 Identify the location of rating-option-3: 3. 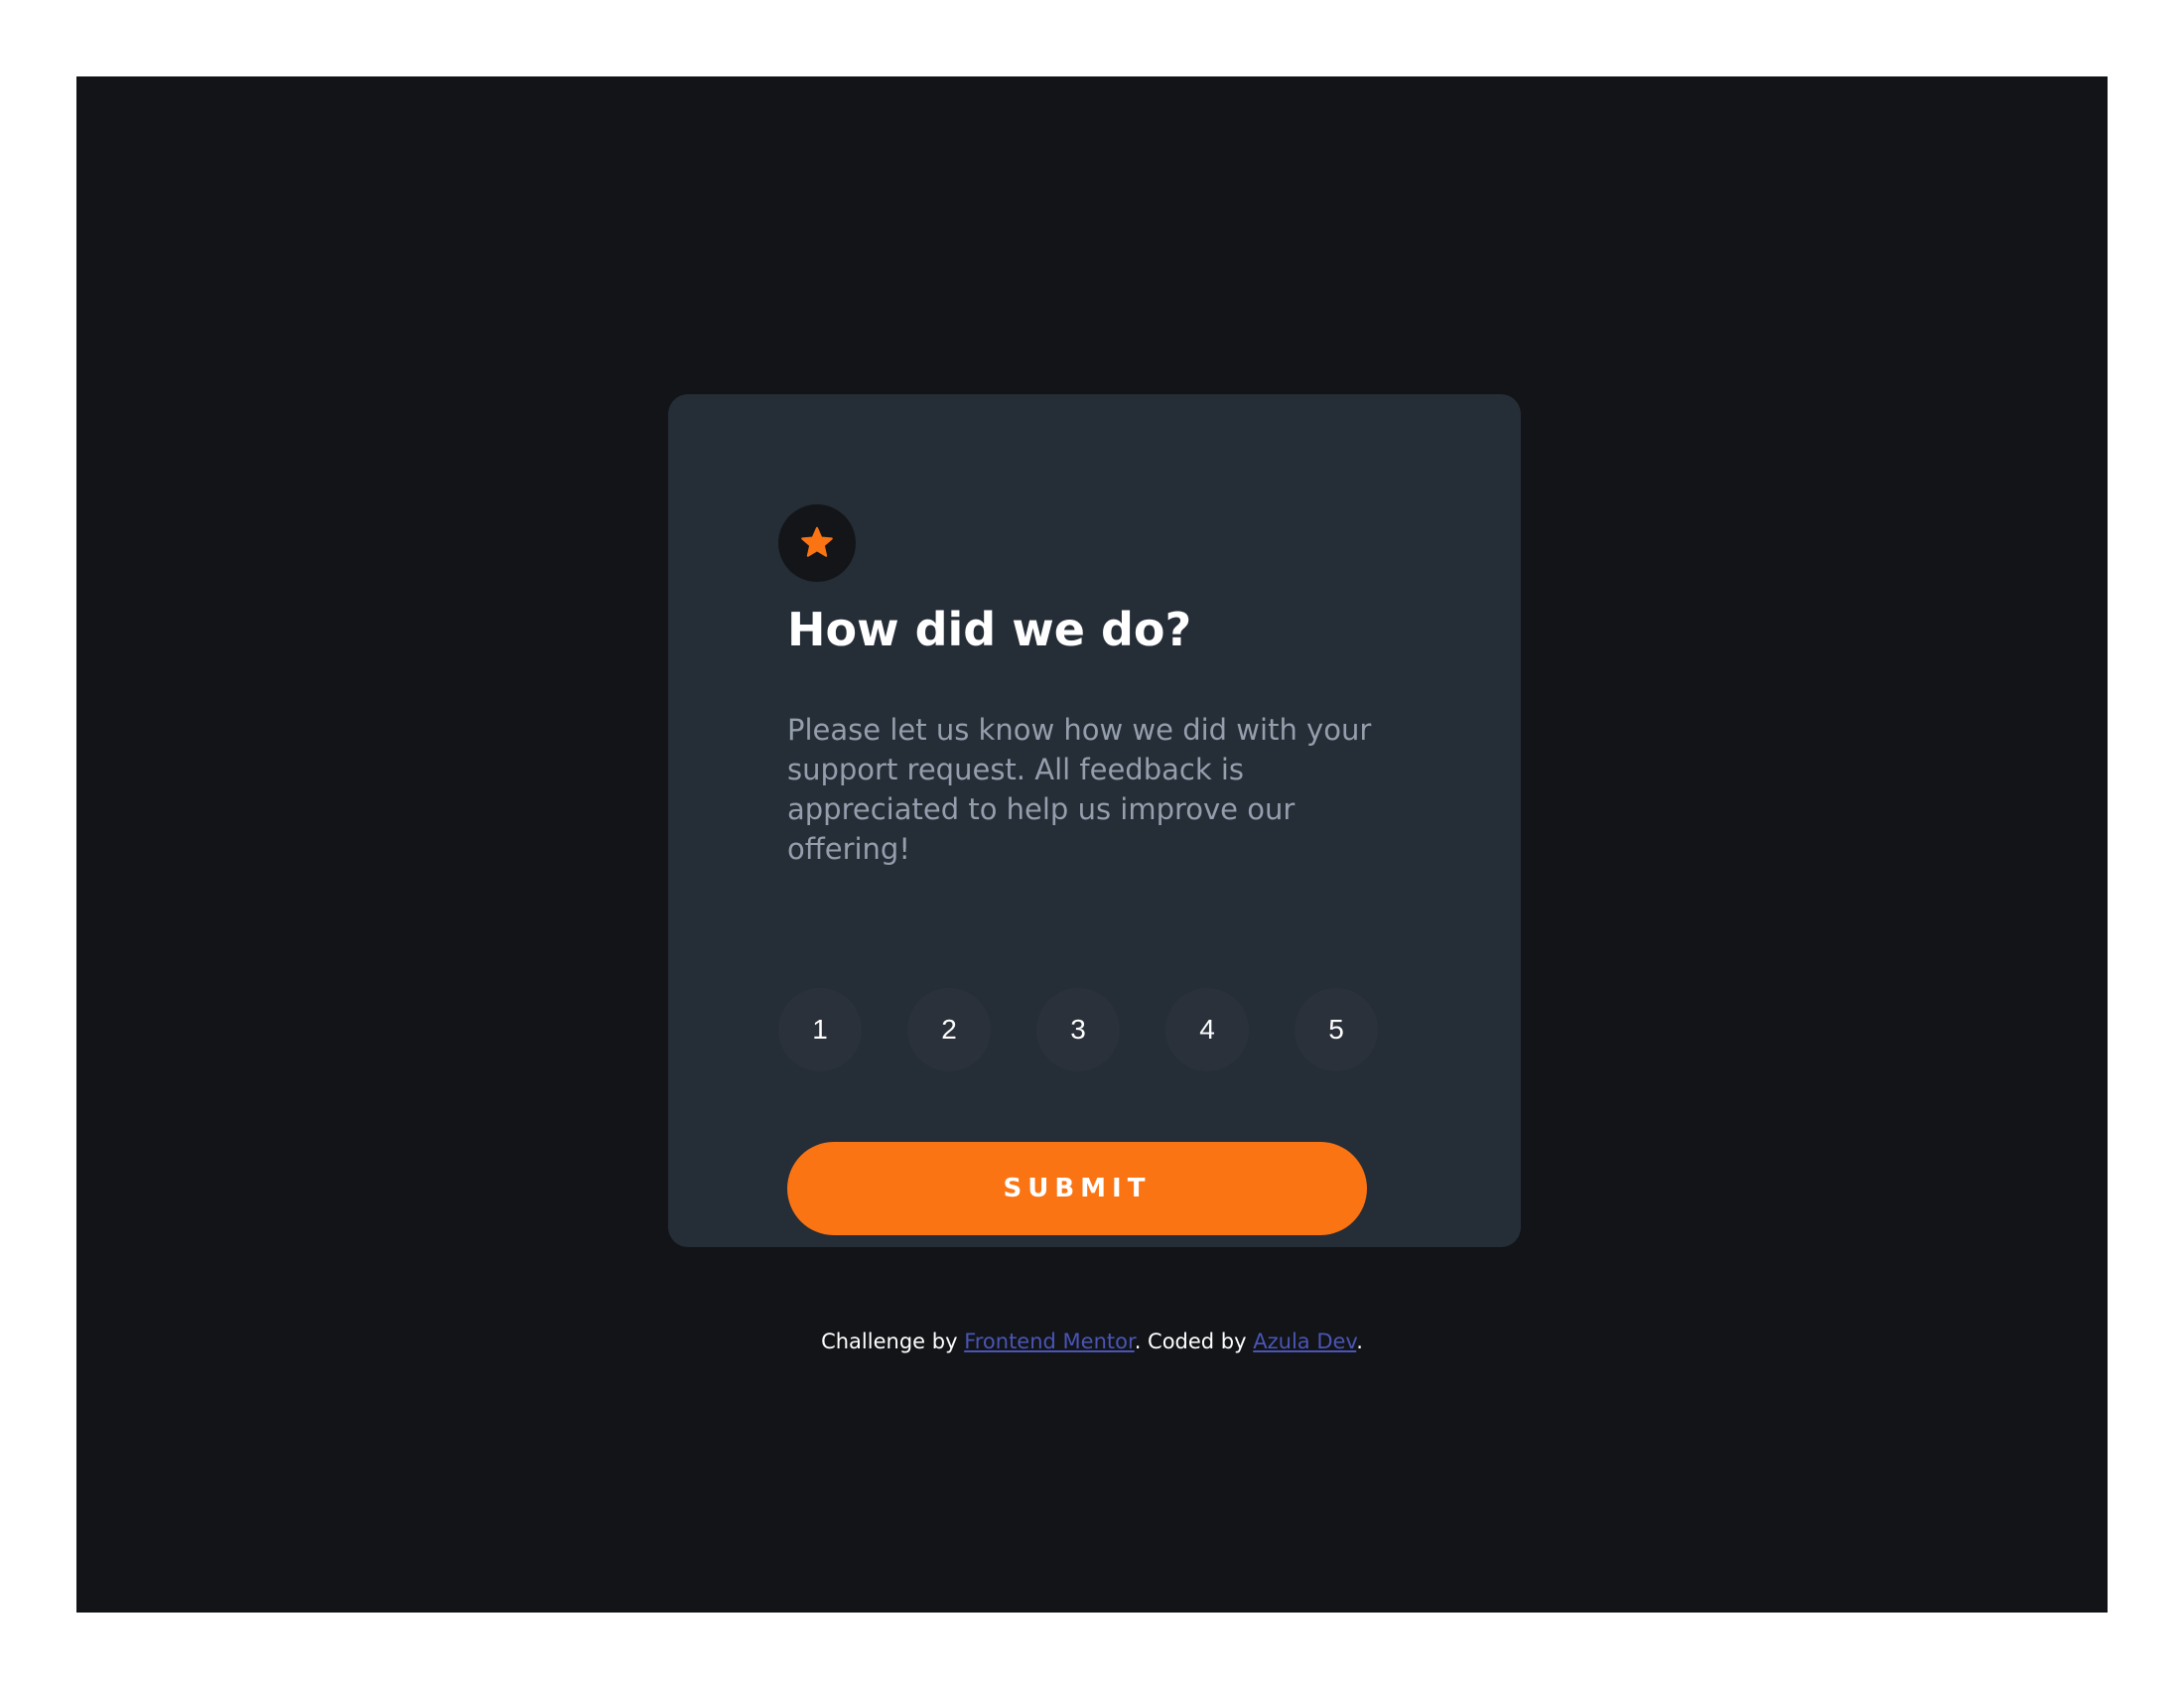
(1078, 1029).